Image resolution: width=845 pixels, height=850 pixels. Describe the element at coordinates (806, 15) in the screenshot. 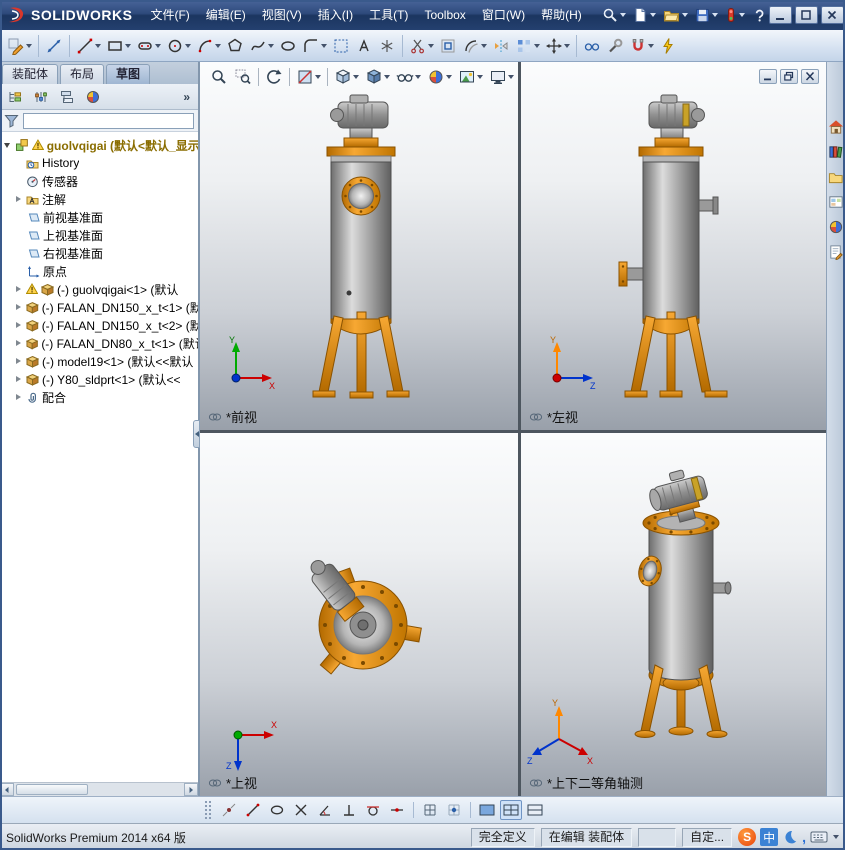

I see `maximize-button` at that location.